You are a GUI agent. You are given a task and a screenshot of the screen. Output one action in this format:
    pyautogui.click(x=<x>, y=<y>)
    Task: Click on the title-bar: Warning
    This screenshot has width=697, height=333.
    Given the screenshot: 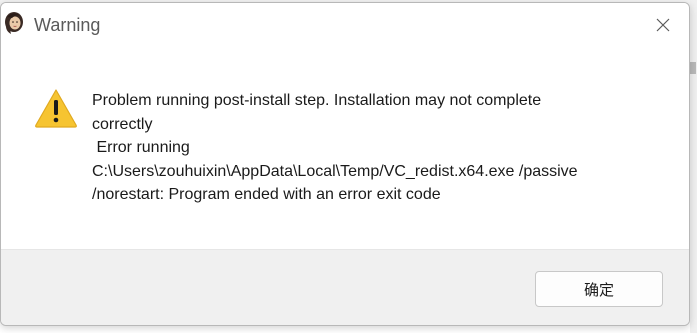 What is the action you would take?
    pyautogui.click(x=345, y=24)
    